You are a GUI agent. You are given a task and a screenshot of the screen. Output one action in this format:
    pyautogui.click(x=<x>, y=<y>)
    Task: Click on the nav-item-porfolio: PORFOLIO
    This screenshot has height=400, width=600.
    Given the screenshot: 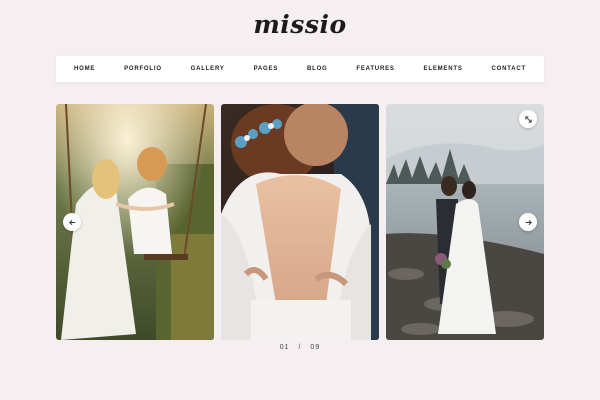 What is the action you would take?
    pyautogui.click(x=143, y=69)
    